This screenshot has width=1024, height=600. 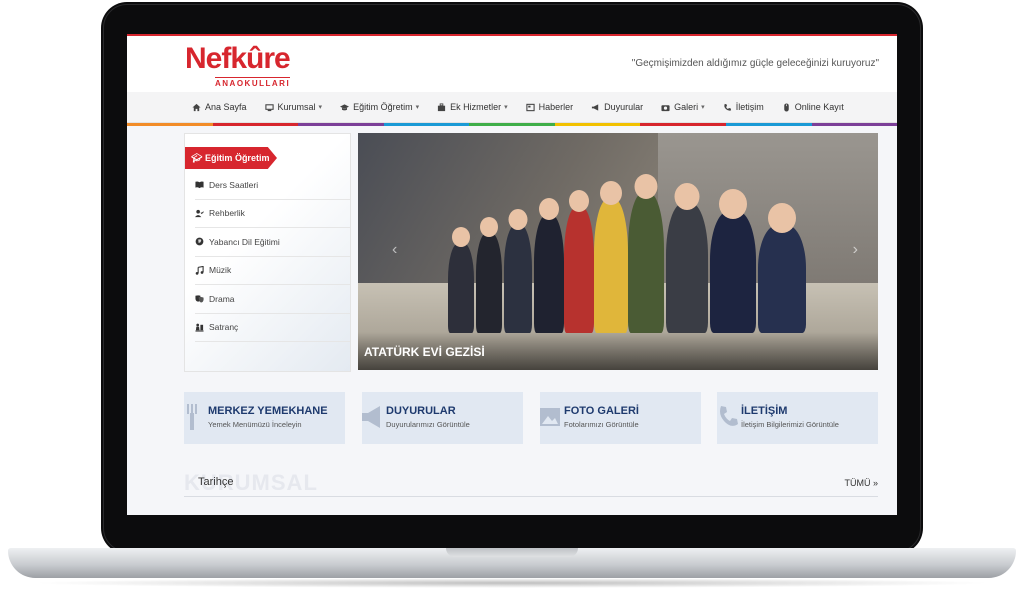 I want to click on site-logo: Nefkûre ANAOKULLARI, so click(x=255, y=65).